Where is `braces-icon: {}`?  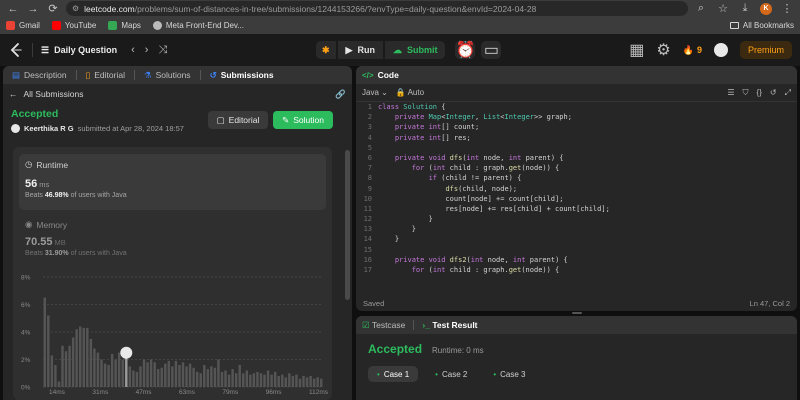 braces-icon: {} is located at coordinates (759, 93).